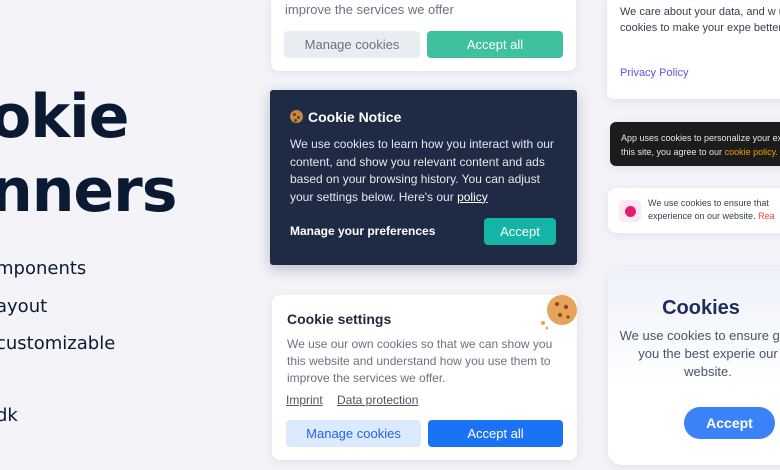 The image size is (780, 470). I want to click on read-more-link: Rea, so click(766, 216).